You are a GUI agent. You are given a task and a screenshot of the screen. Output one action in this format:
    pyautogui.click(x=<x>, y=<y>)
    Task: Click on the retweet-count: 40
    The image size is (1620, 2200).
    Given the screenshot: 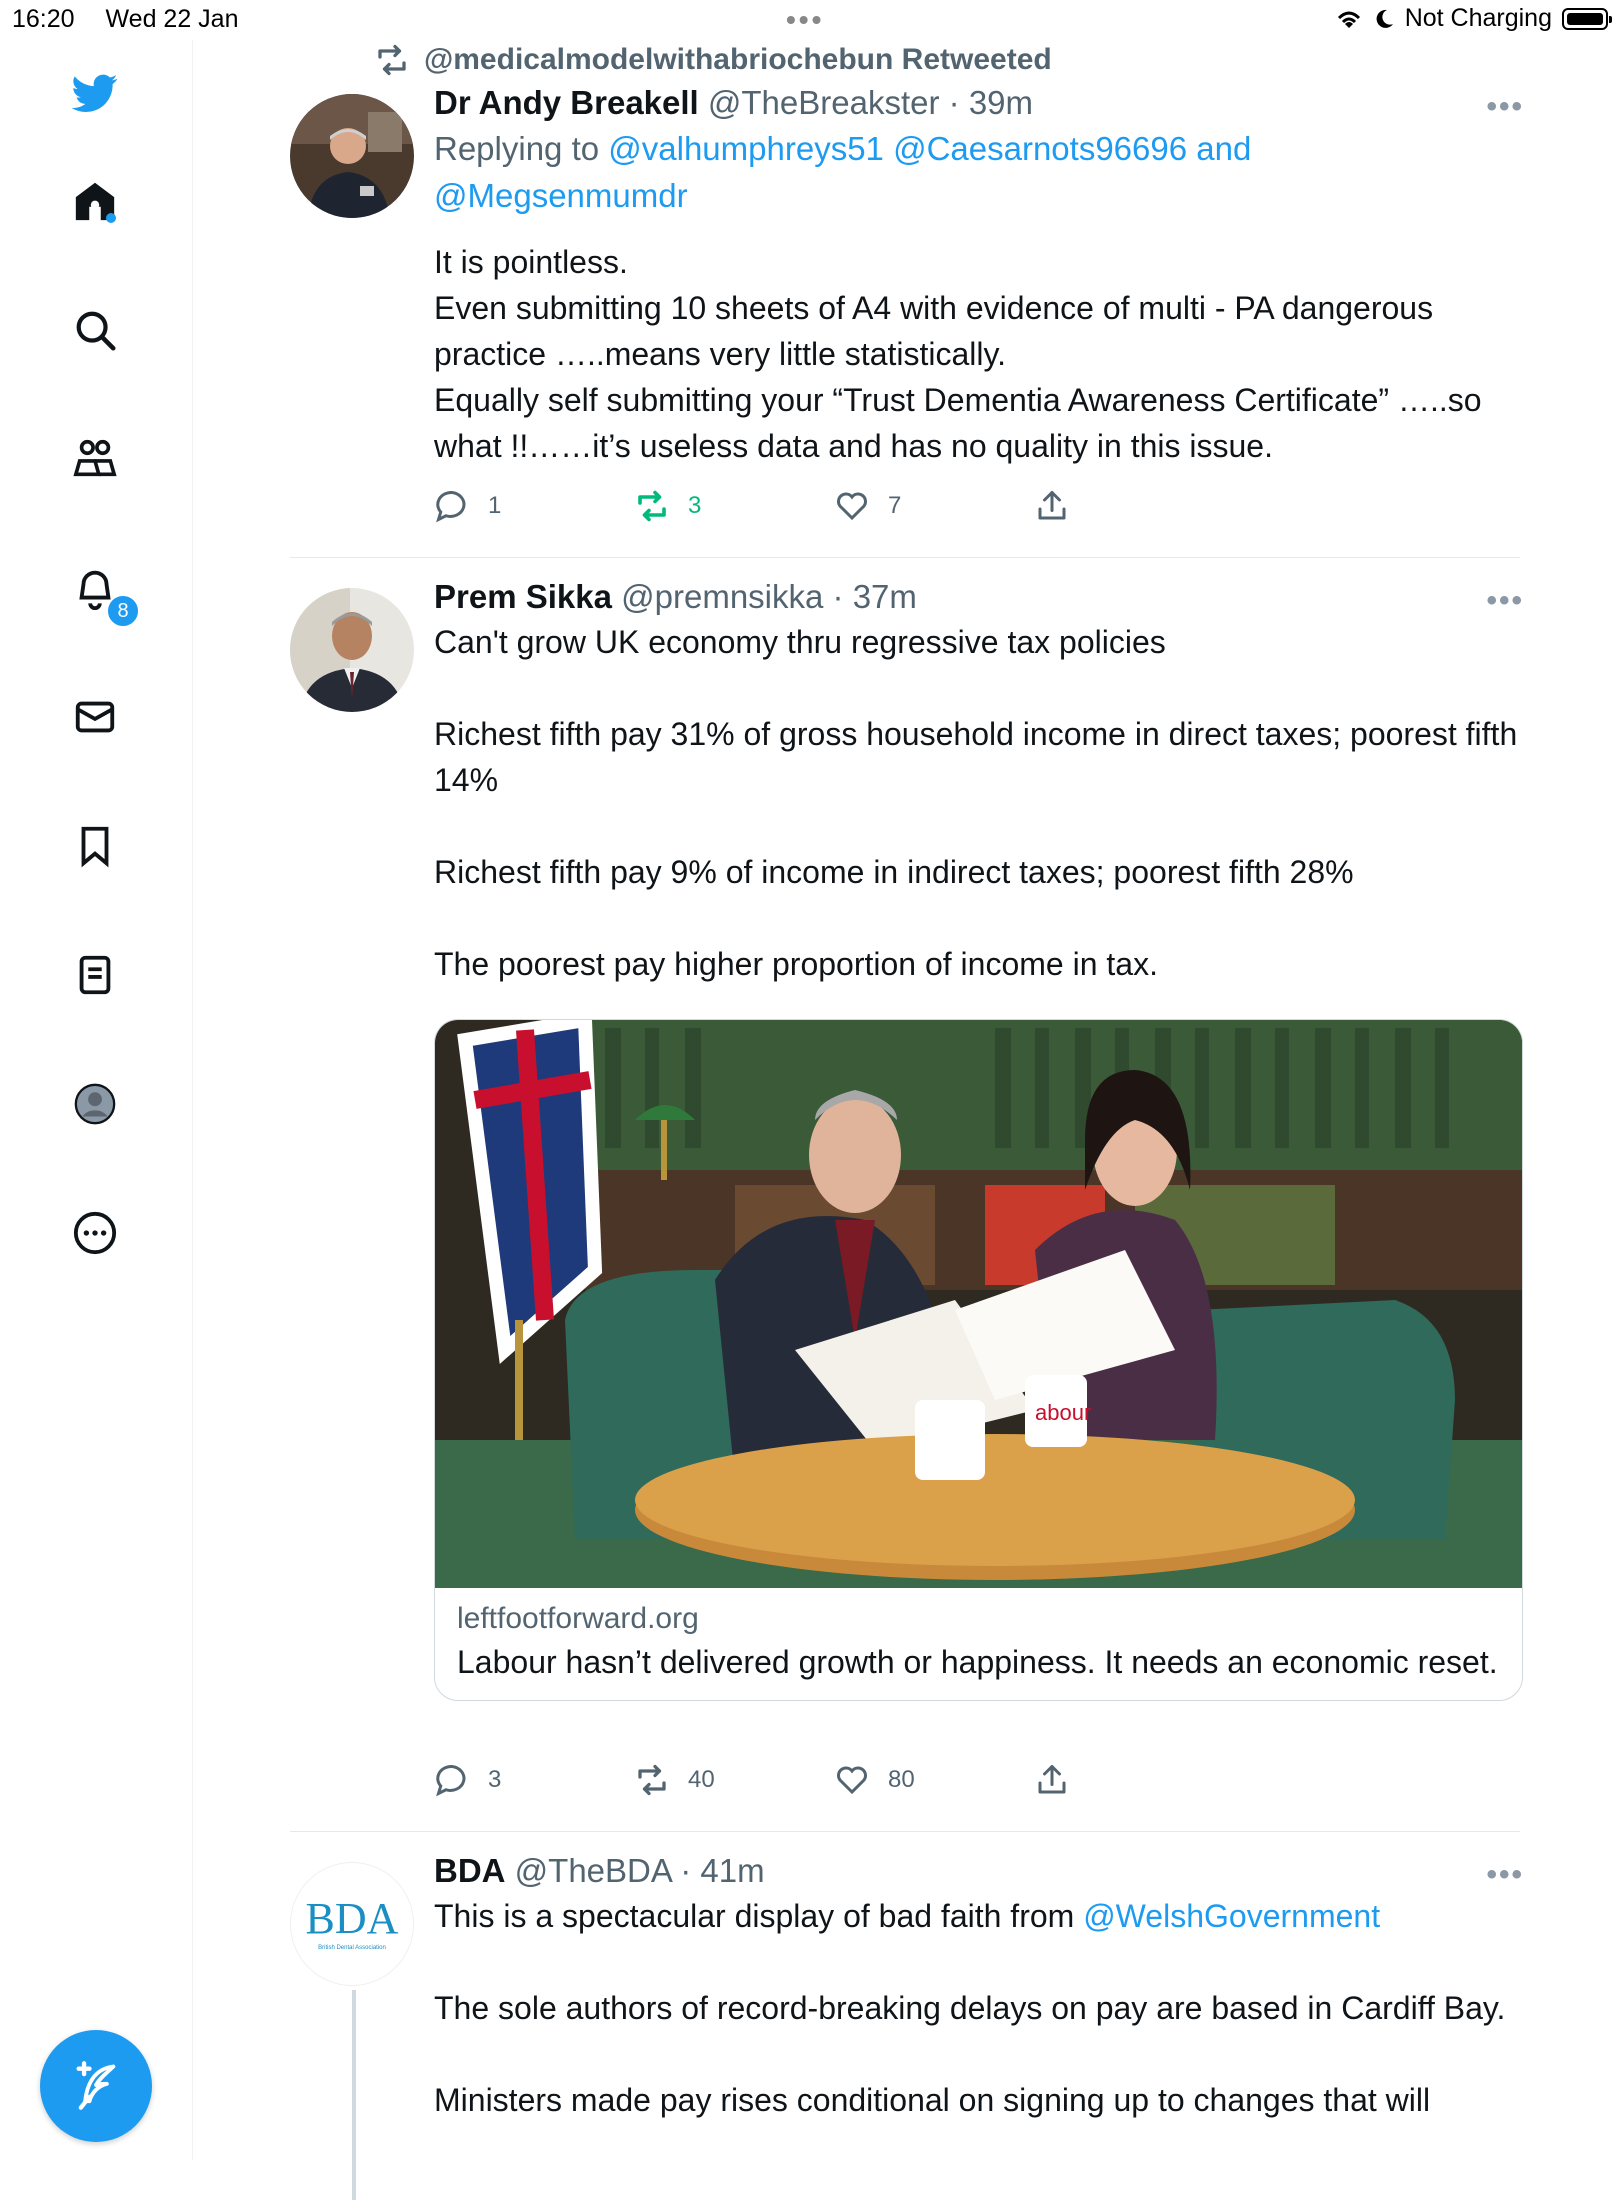 What is the action you would take?
    pyautogui.click(x=701, y=1779)
    